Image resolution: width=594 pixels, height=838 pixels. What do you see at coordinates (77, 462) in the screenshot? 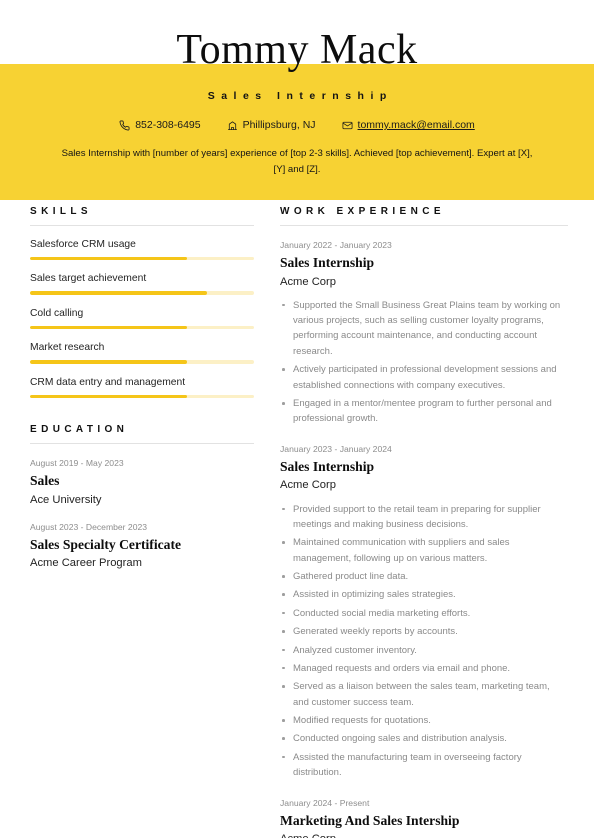
I see `entry-dates: August 2019 - May 2023` at bounding box center [77, 462].